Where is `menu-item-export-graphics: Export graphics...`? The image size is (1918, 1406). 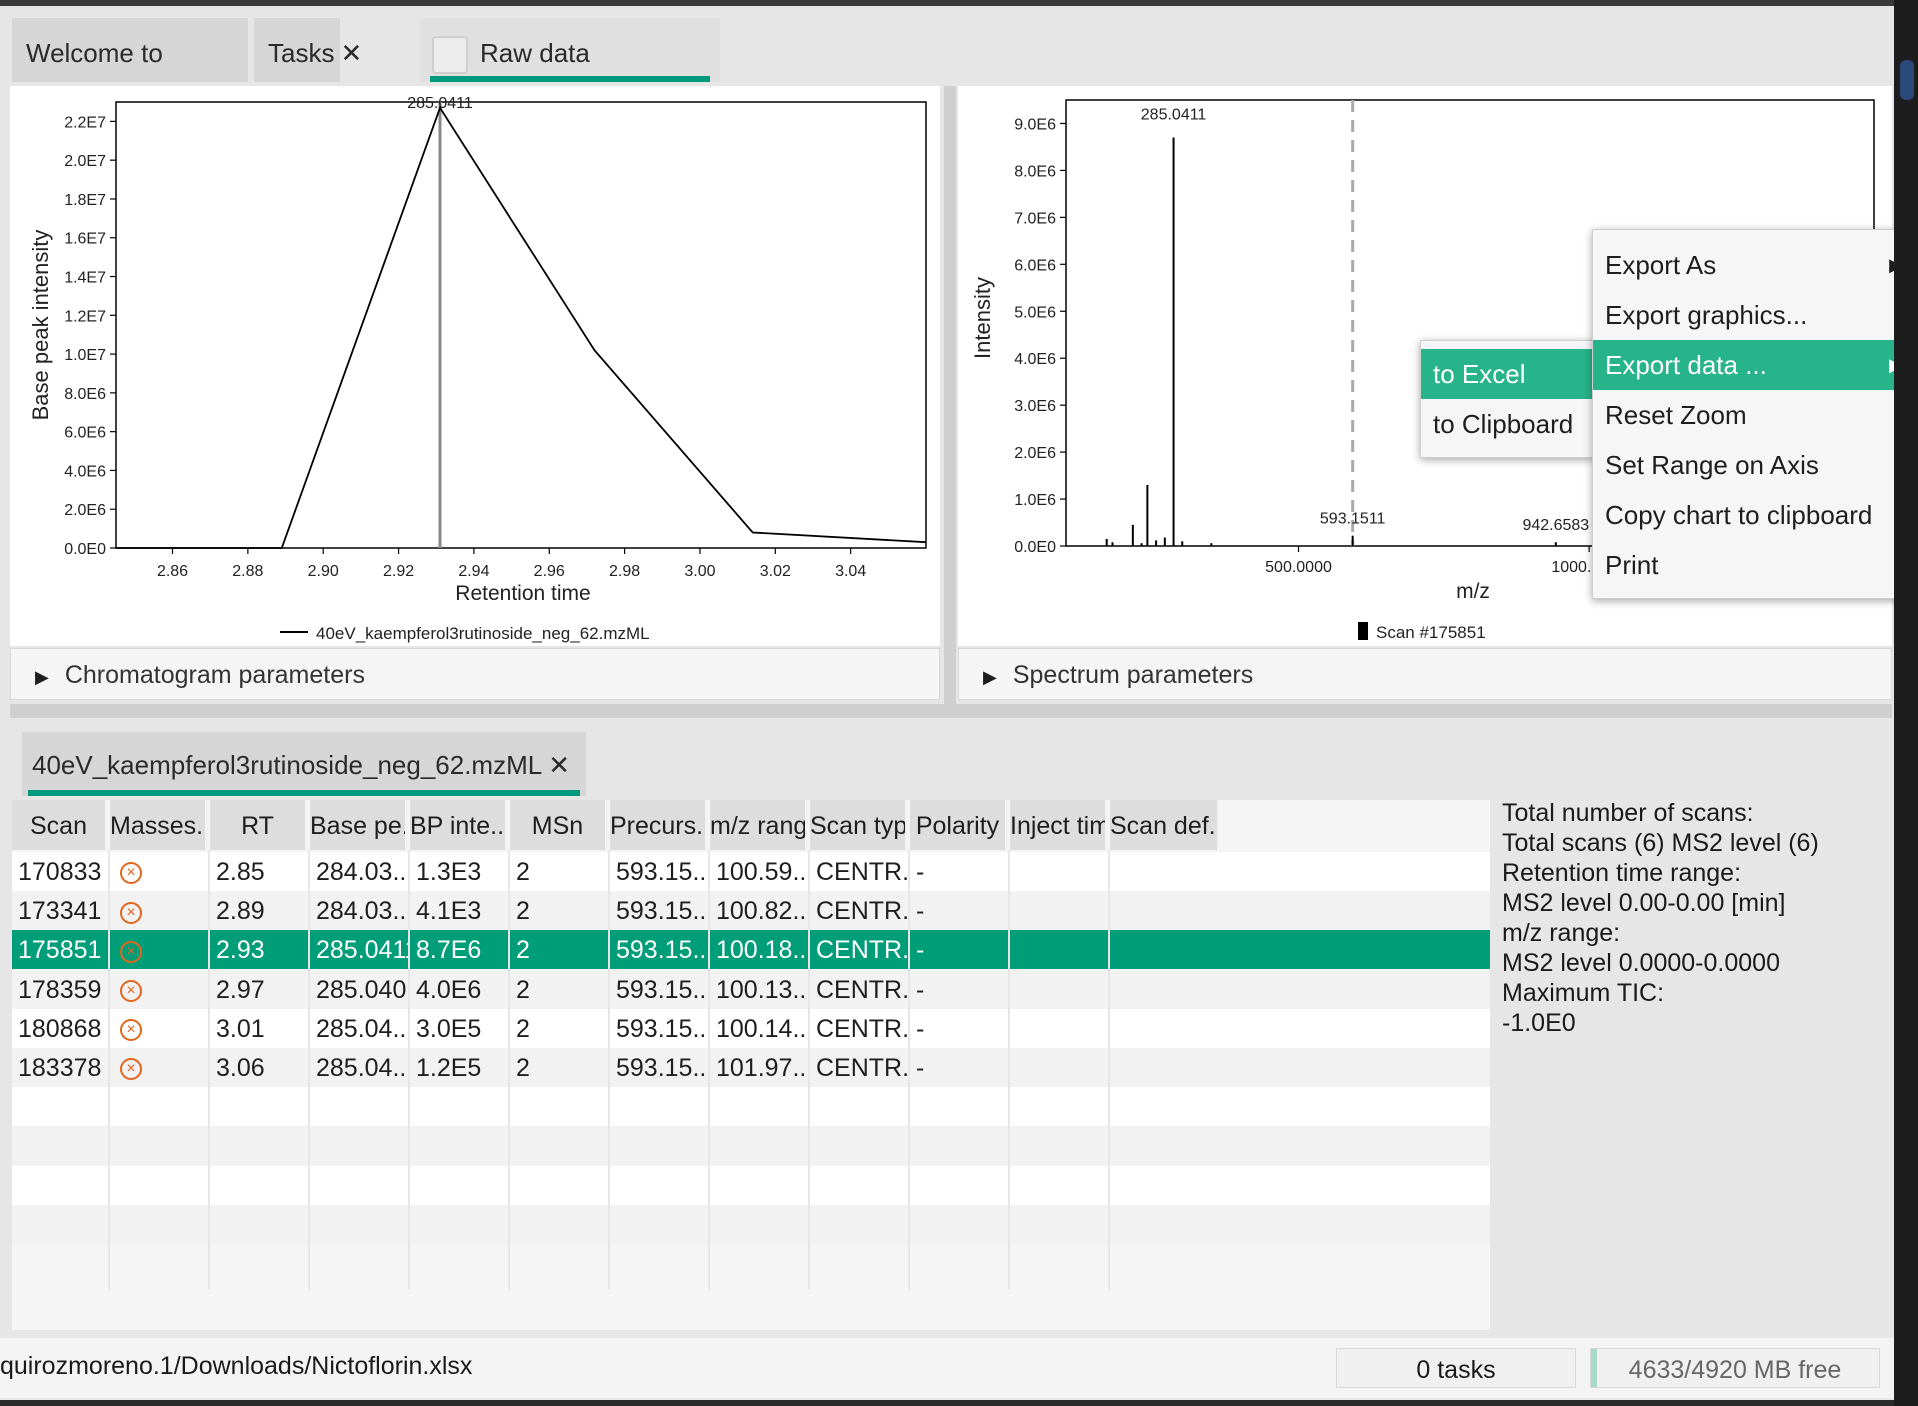 menu-item-export-graphics: Export graphics... is located at coordinates (1743, 315).